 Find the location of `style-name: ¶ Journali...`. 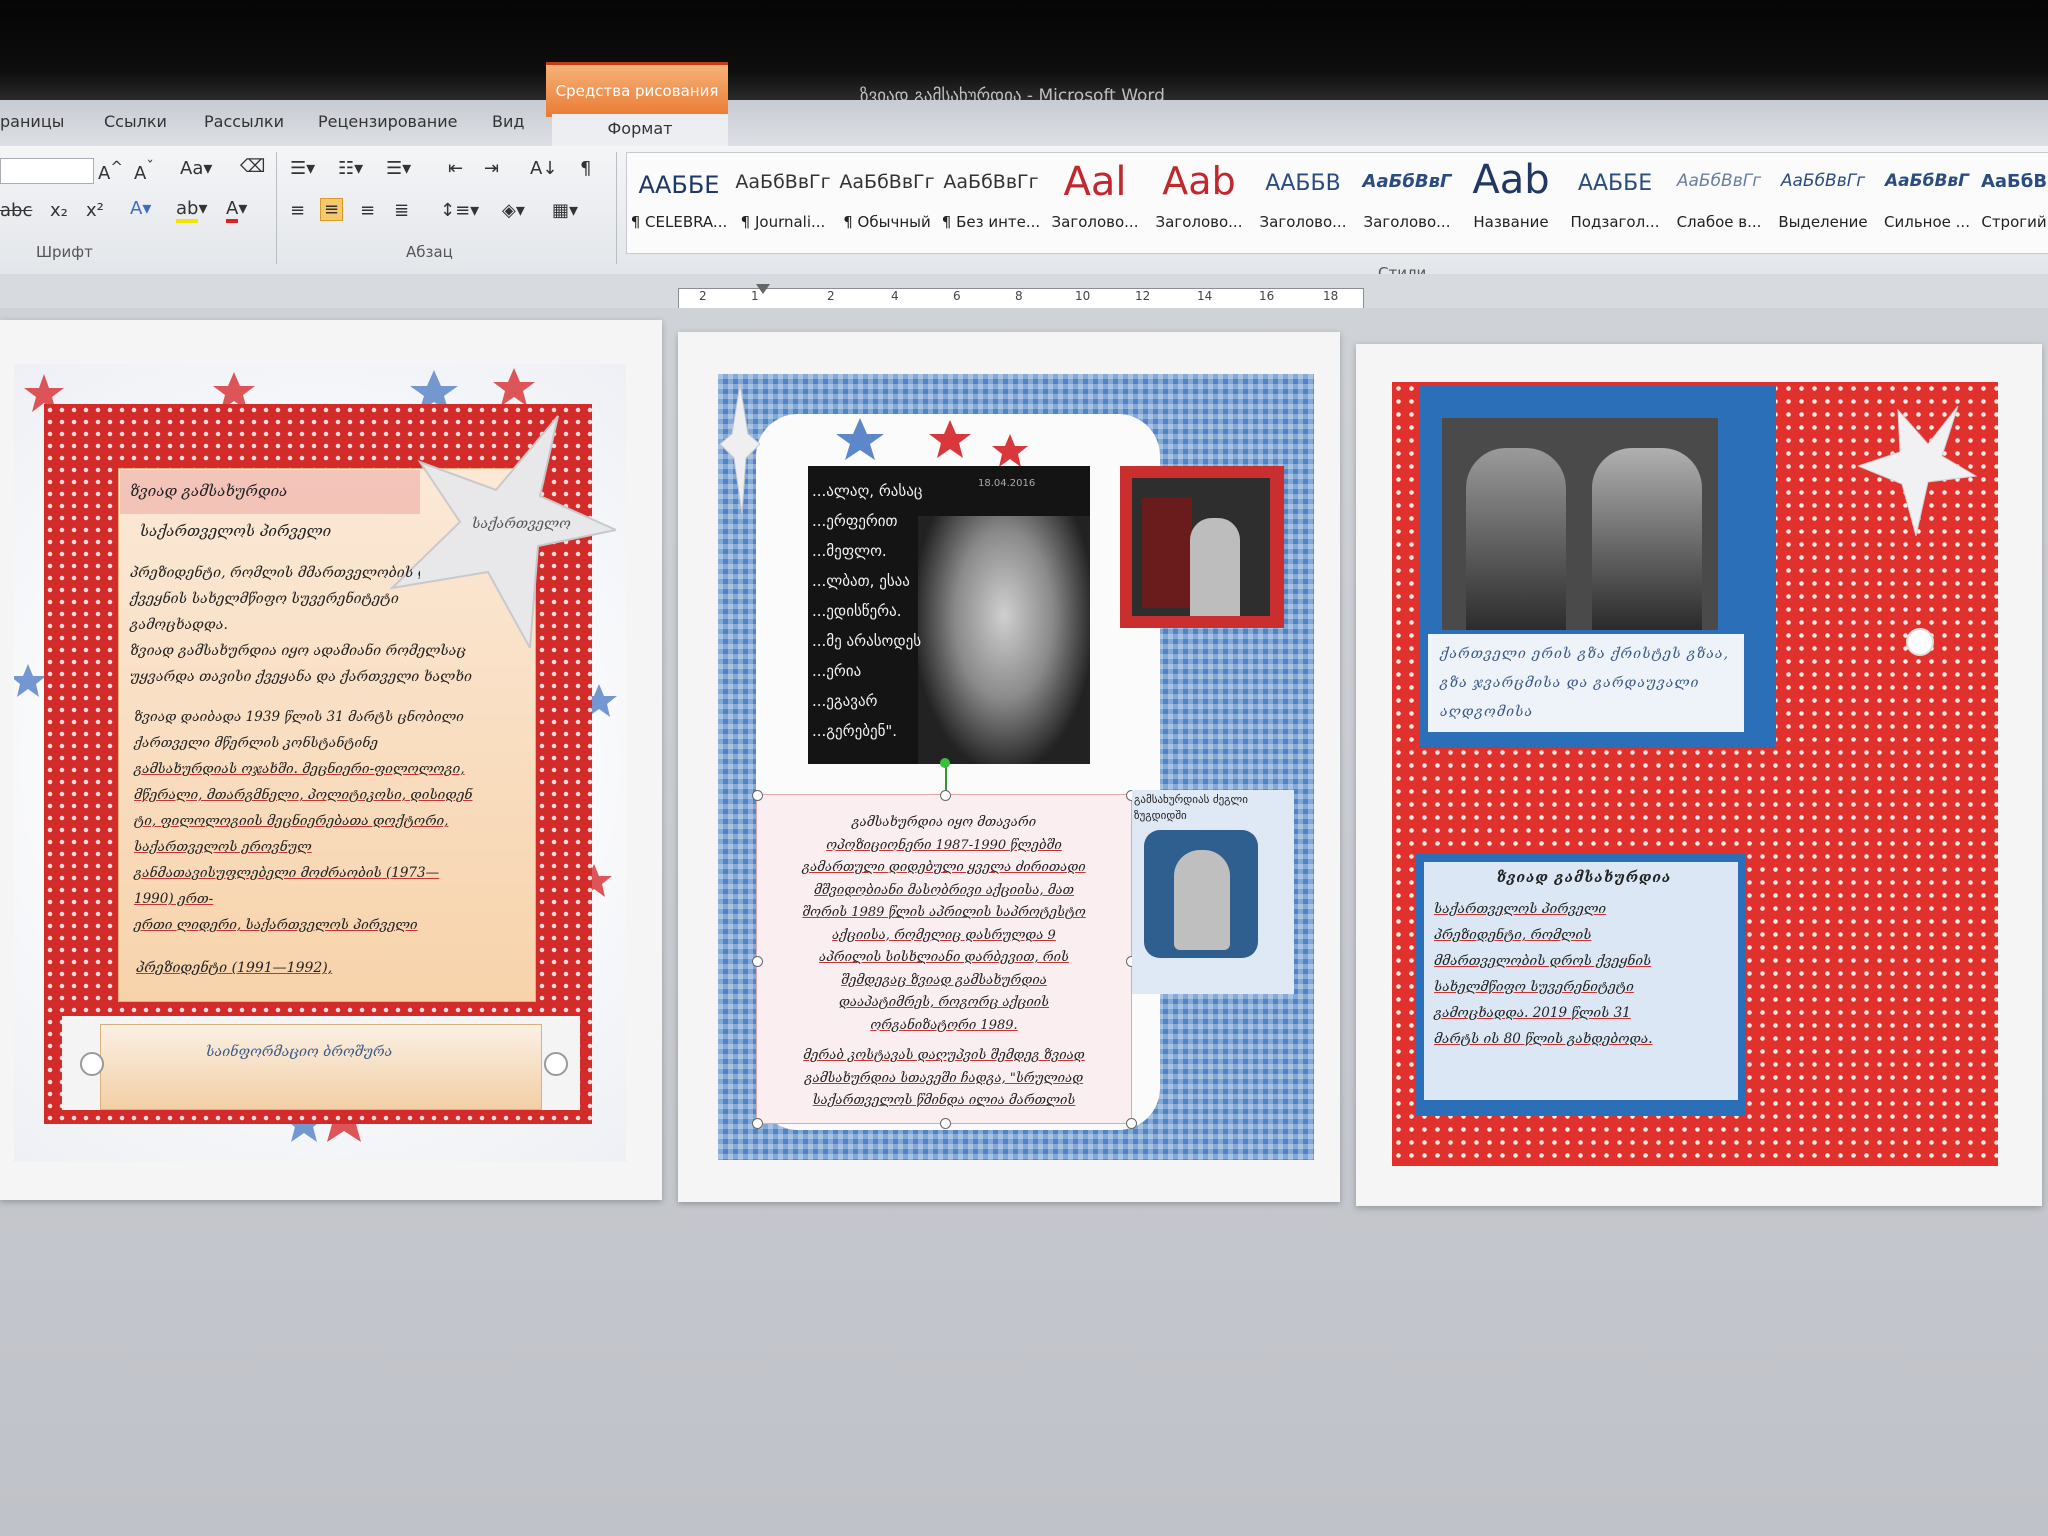

style-name: ¶ Journali... is located at coordinates (783, 222).